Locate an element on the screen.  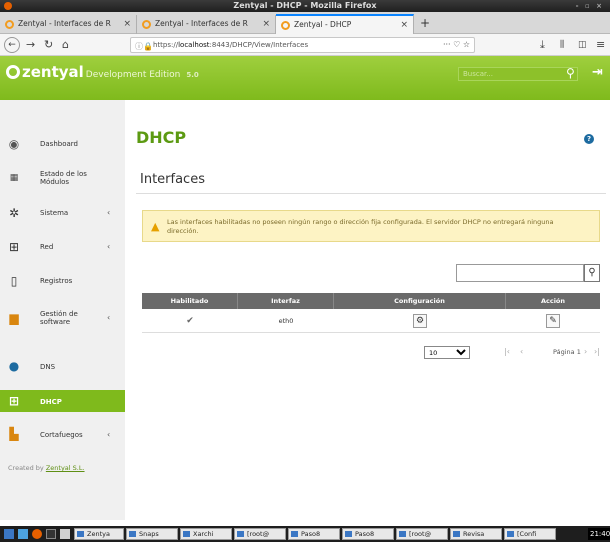
logo-text: zentyal is located at coordinates (53, 72).